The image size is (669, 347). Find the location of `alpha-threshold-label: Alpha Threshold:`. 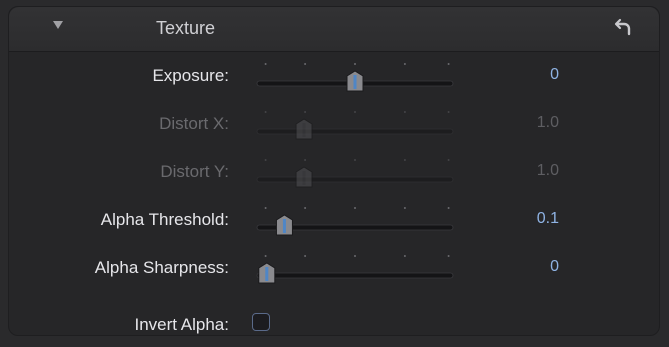

alpha-threshold-label: Alpha Threshold: is located at coordinates (164, 219).